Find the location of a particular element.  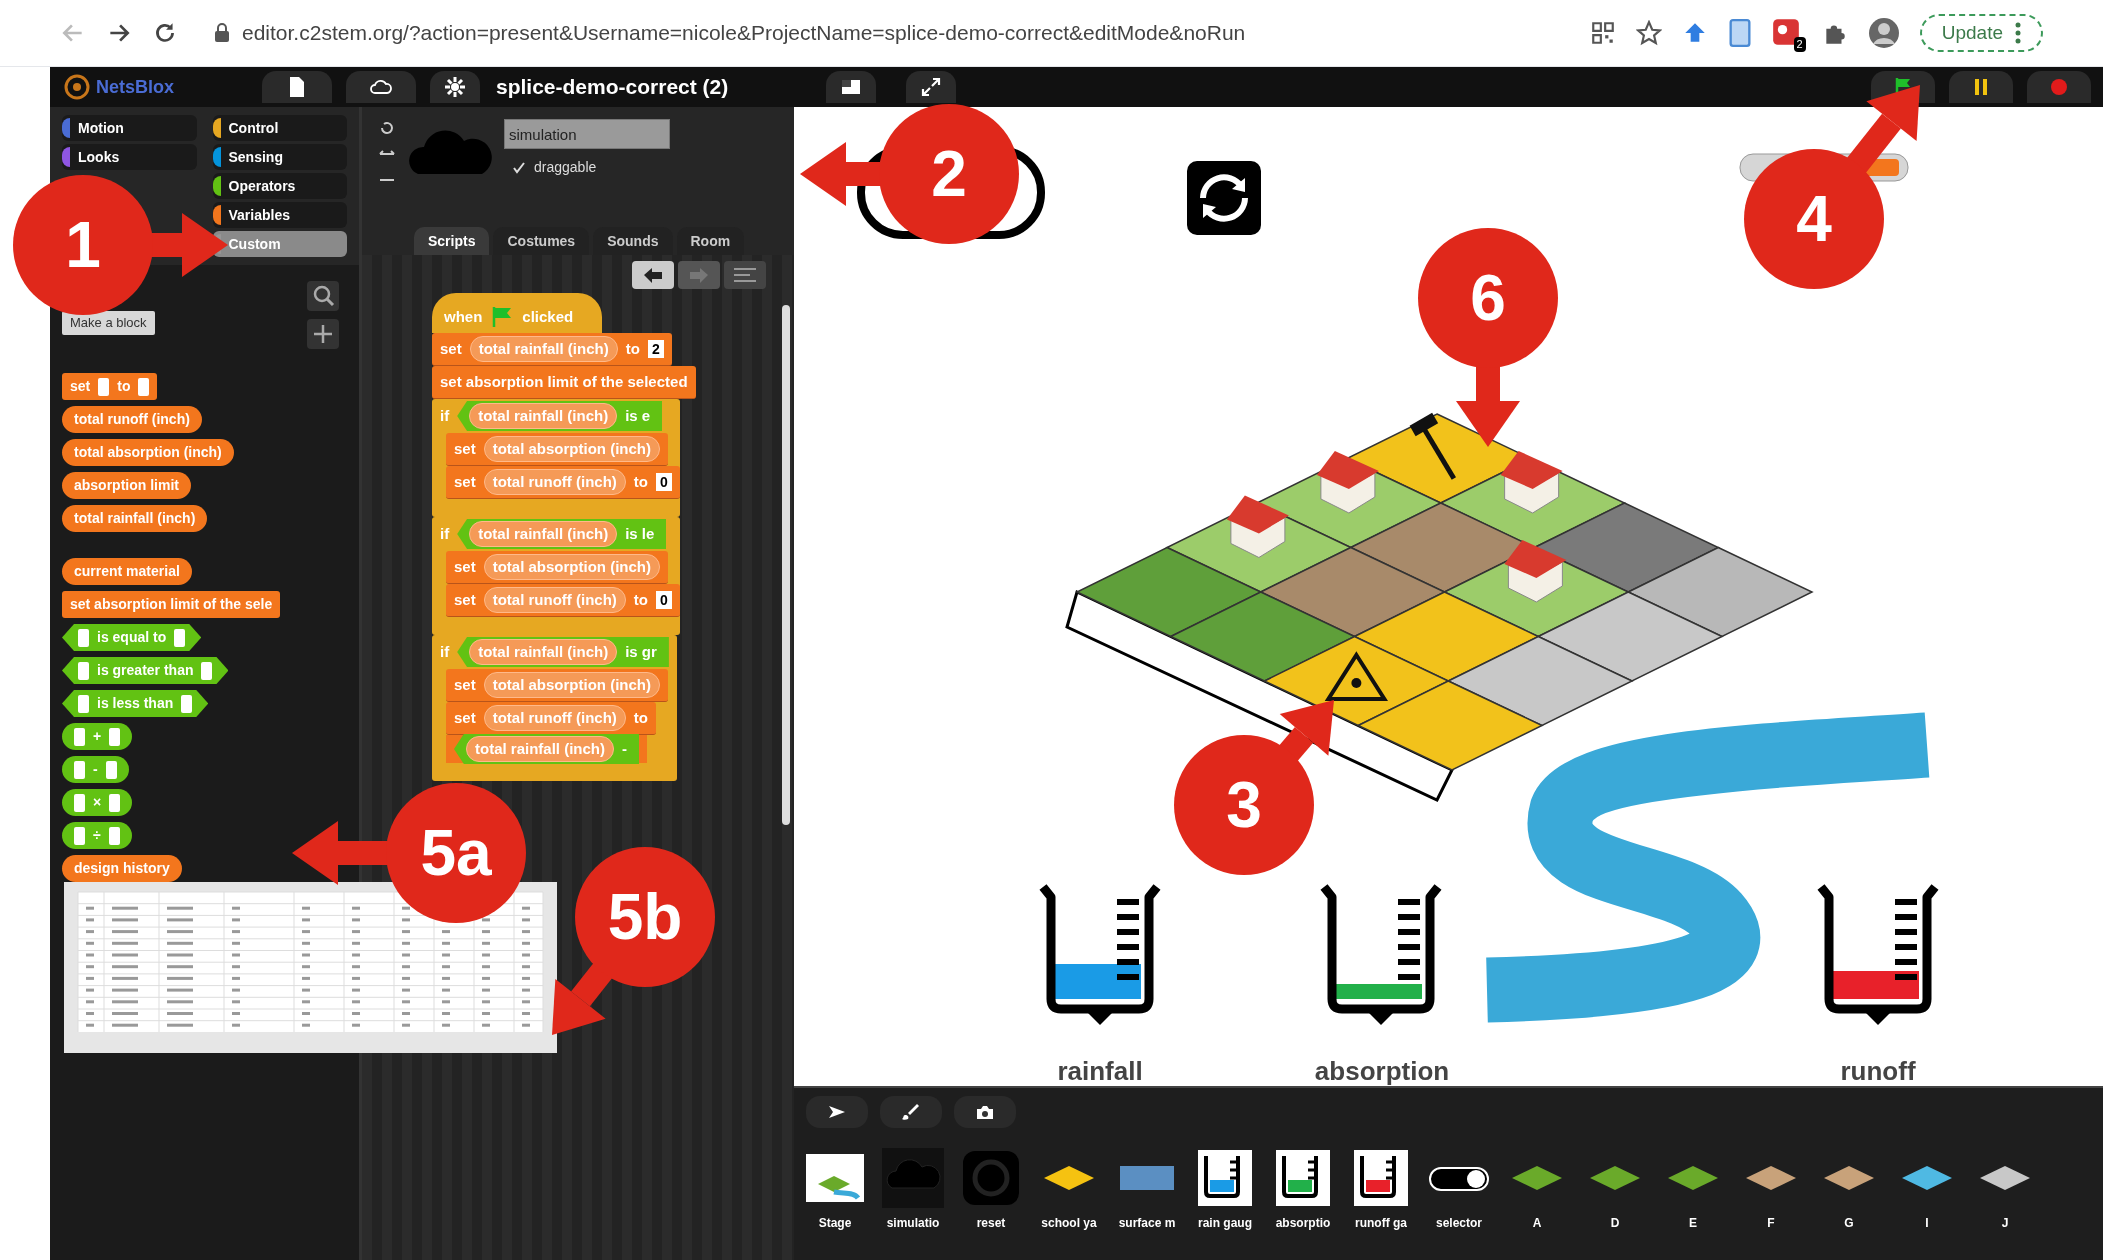

palette-block: + is located at coordinates (97, 736).